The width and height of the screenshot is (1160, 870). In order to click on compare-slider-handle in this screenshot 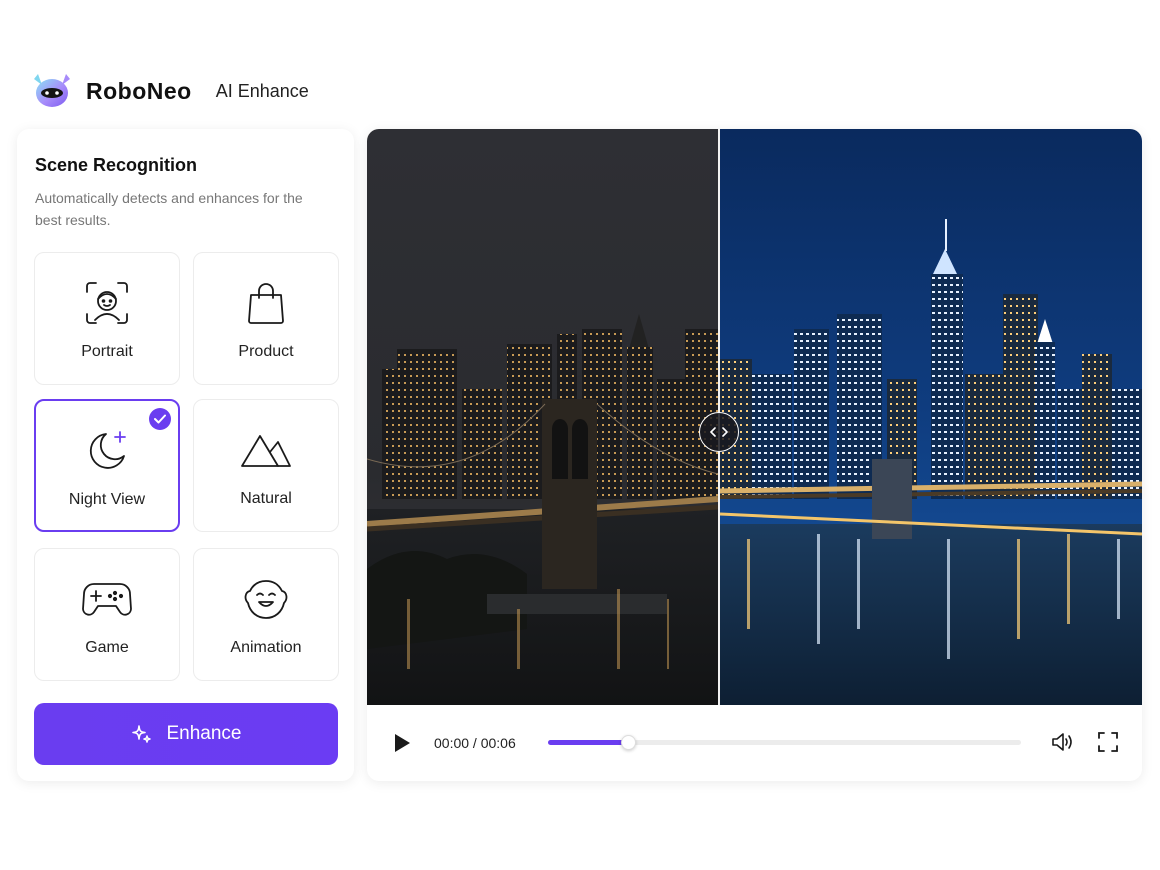, I will do `click(719, 432)`.